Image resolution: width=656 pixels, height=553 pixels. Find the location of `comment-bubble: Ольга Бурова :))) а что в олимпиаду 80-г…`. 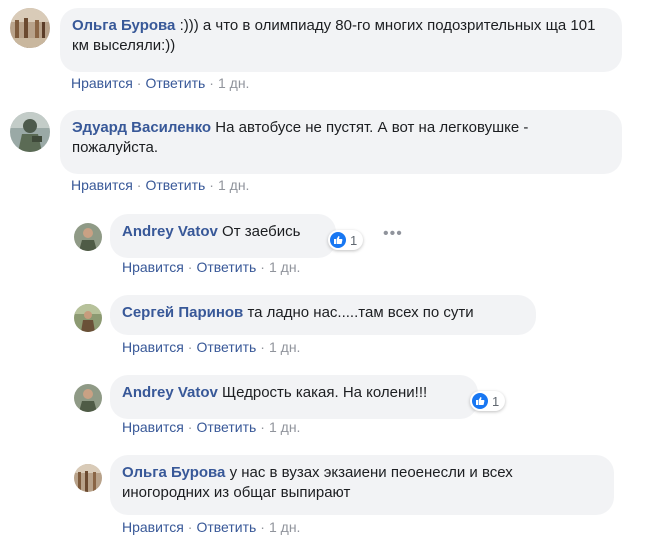

comment-bubble: Ольга Бурова :))) а что в олимпиаду 80-г… is located at coordinates (341, 40).